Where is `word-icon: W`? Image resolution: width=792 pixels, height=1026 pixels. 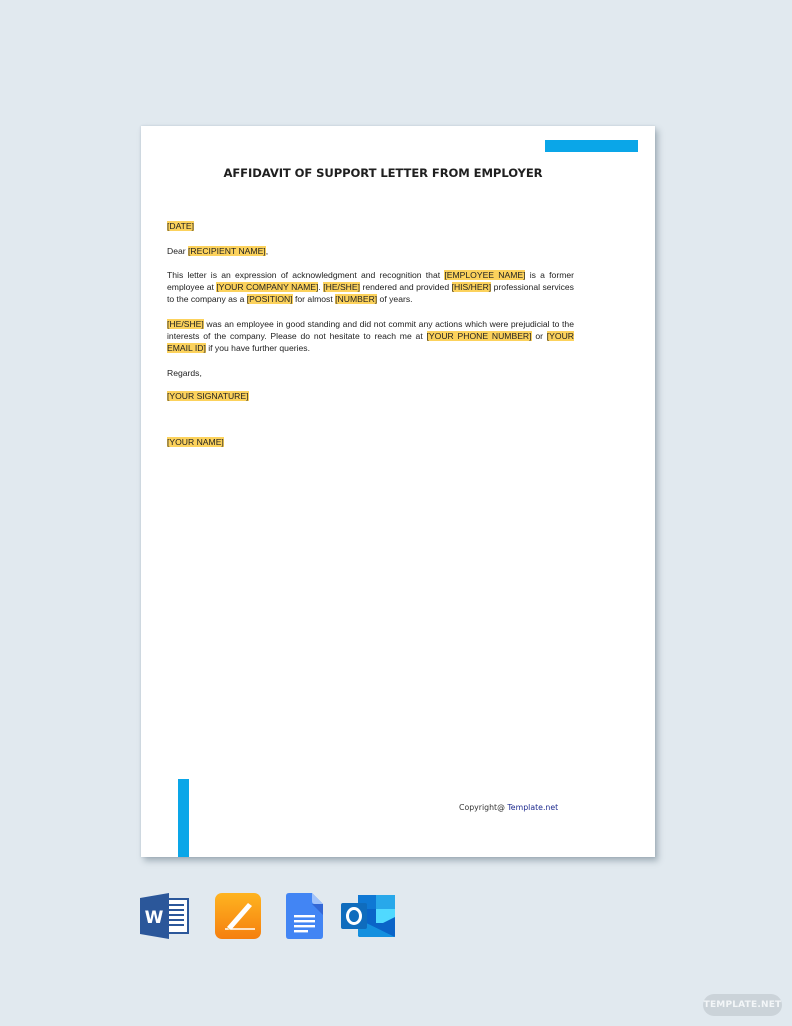
word-icon: W is located at coordinates (164, 918).